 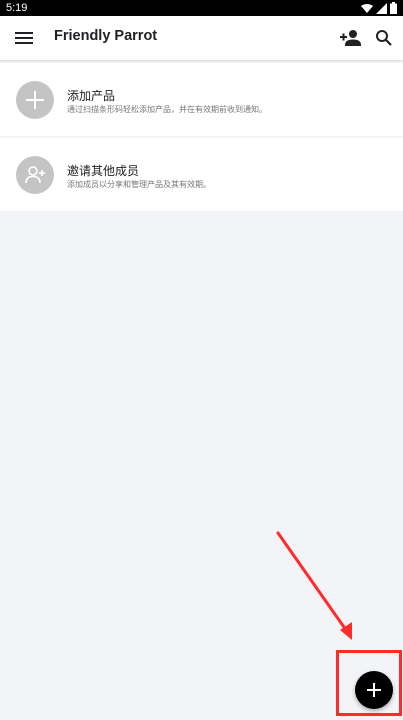 I want to click on app-title: Friendly Parrot, so click(x=106, y=36).